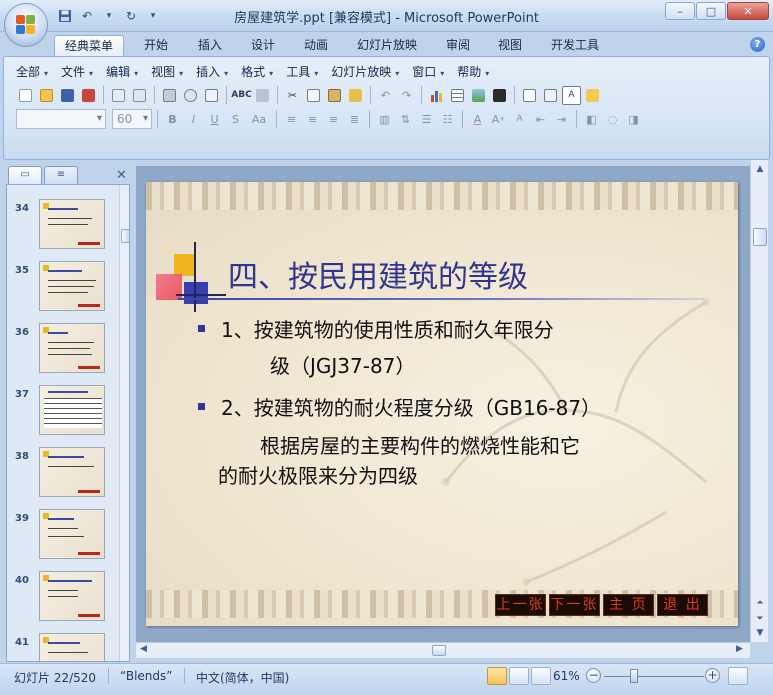 This screenshot has height=695, width=773. What do you see at coordinates (760, 603) in the screenshot?
I see `previous-slide-icon: ⏶` at bounding box center [760, 603].